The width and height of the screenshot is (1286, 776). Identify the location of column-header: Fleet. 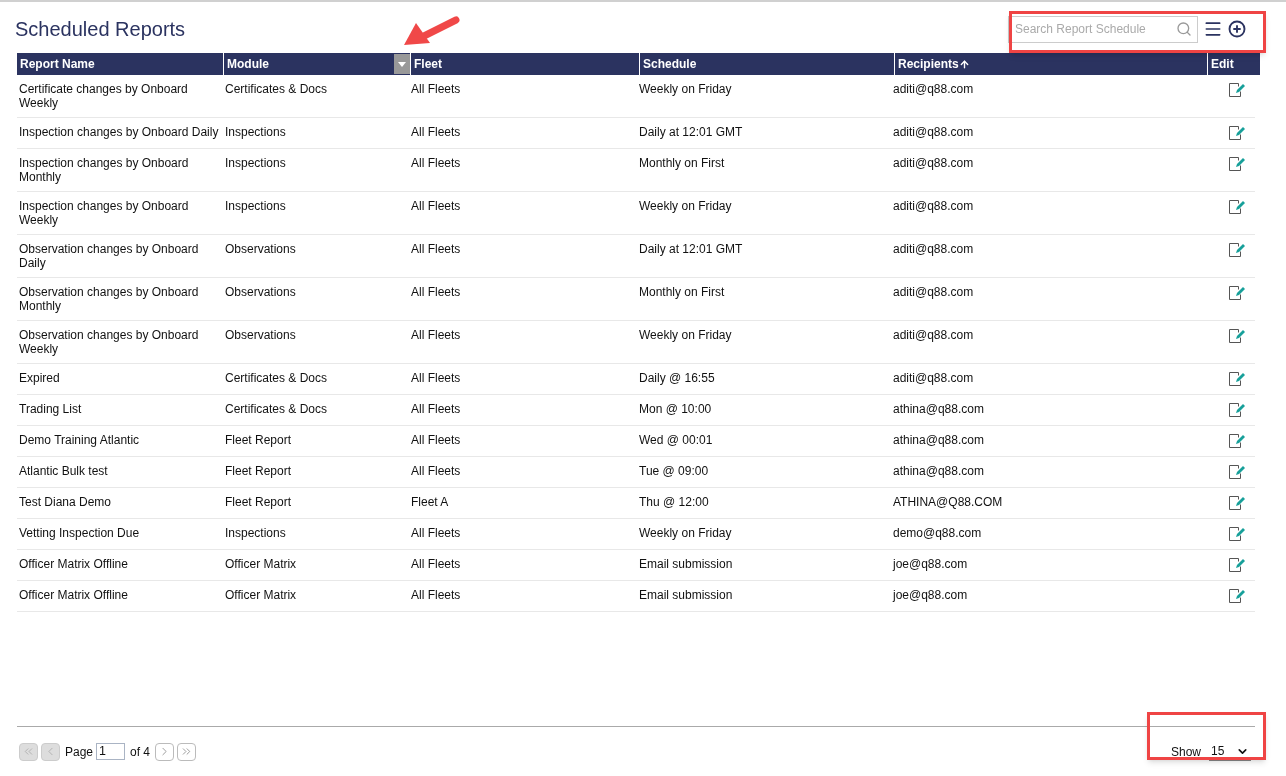
(525, 64).